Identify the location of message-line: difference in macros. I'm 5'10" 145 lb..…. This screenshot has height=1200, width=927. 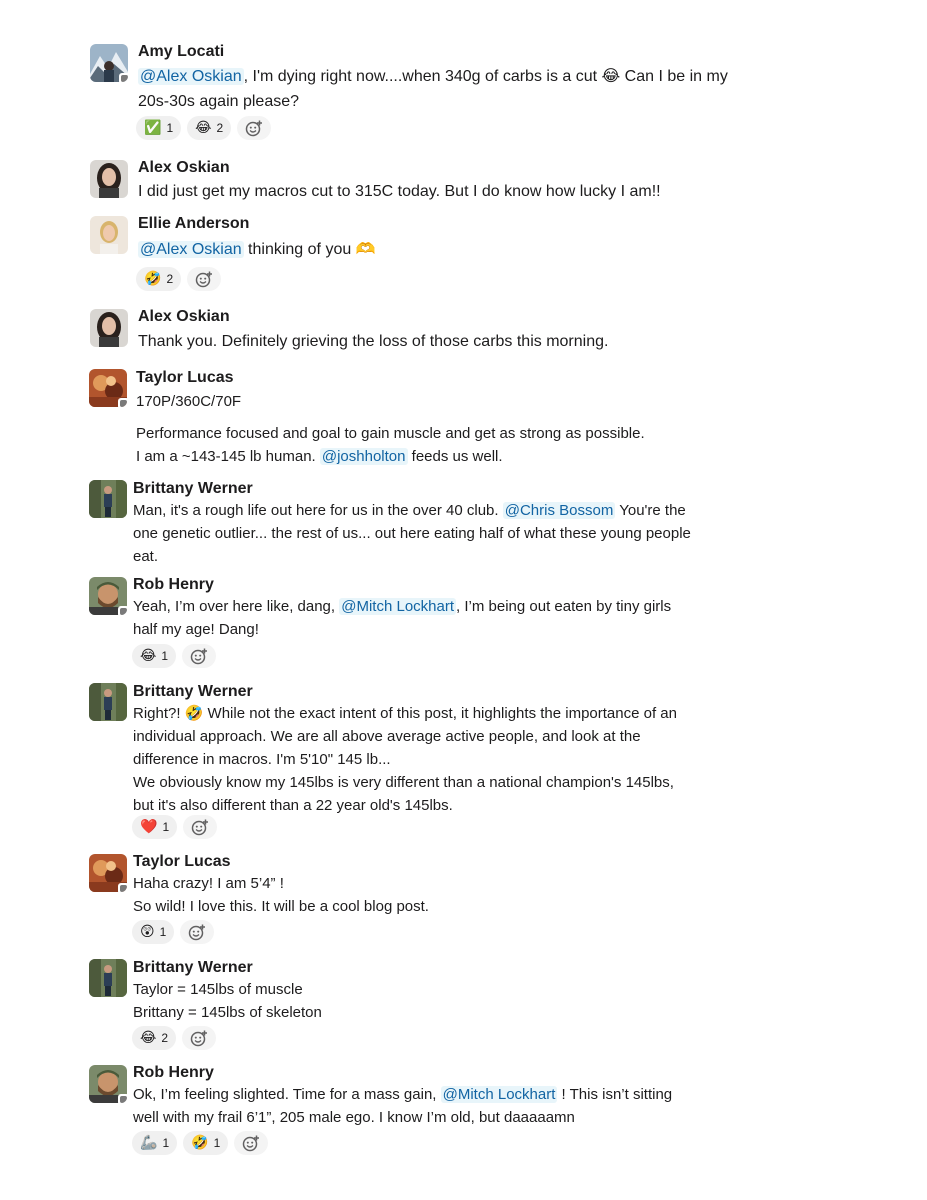
(262, 759).